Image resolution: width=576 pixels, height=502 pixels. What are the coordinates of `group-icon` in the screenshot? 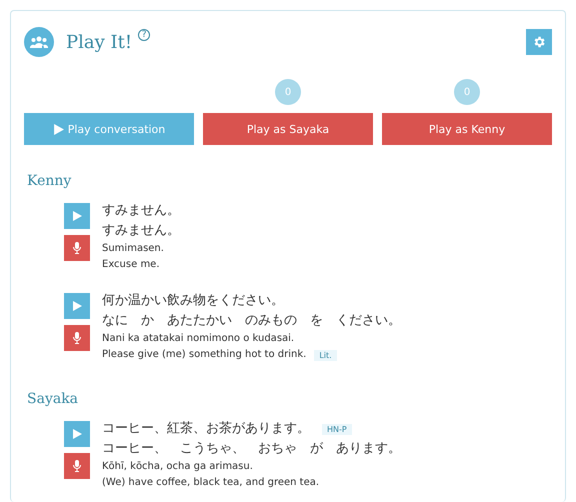 It's located at (39, 42).